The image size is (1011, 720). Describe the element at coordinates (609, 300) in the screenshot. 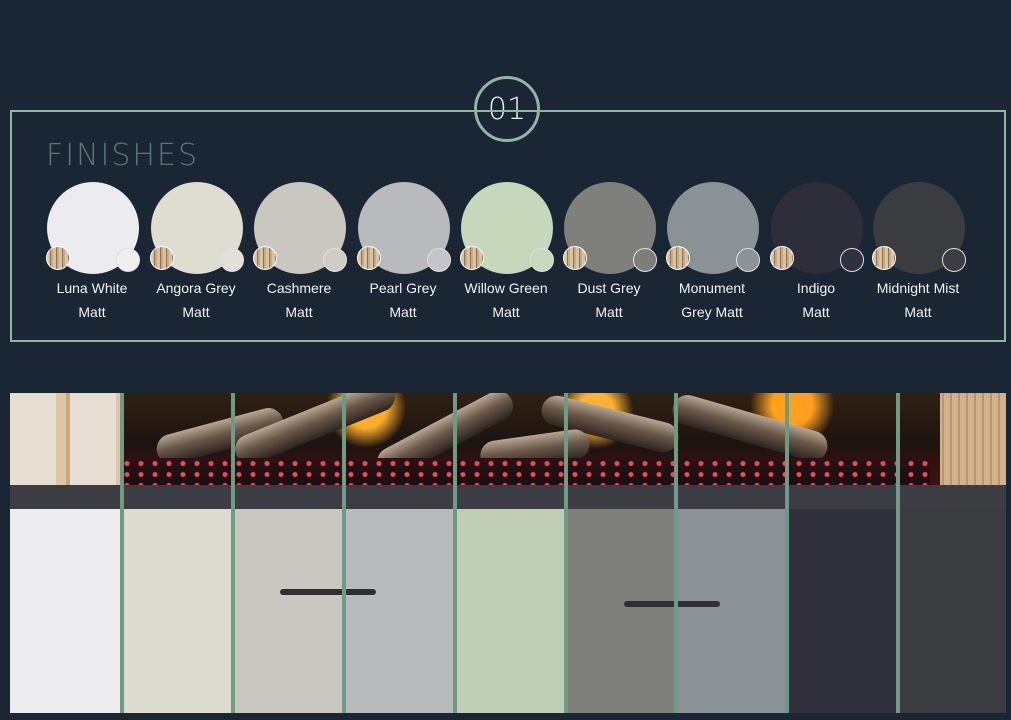

I see `swatch-label: Dust Grey Matt` at that location.